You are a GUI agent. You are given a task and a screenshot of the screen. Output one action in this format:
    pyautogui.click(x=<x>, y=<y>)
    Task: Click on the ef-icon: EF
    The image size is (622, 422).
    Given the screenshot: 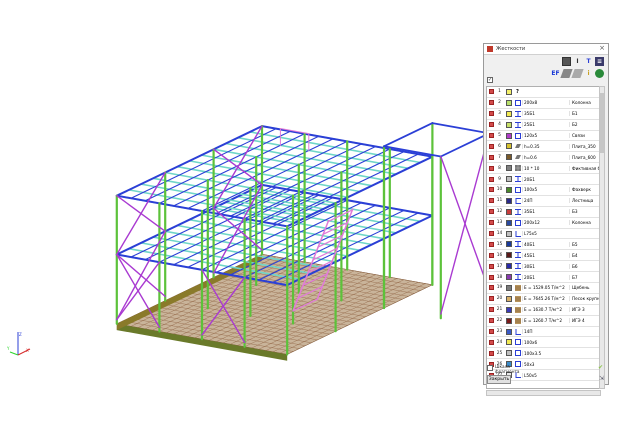 What is the action you would take?
    pyautogui.click(x=555, y=73)
    